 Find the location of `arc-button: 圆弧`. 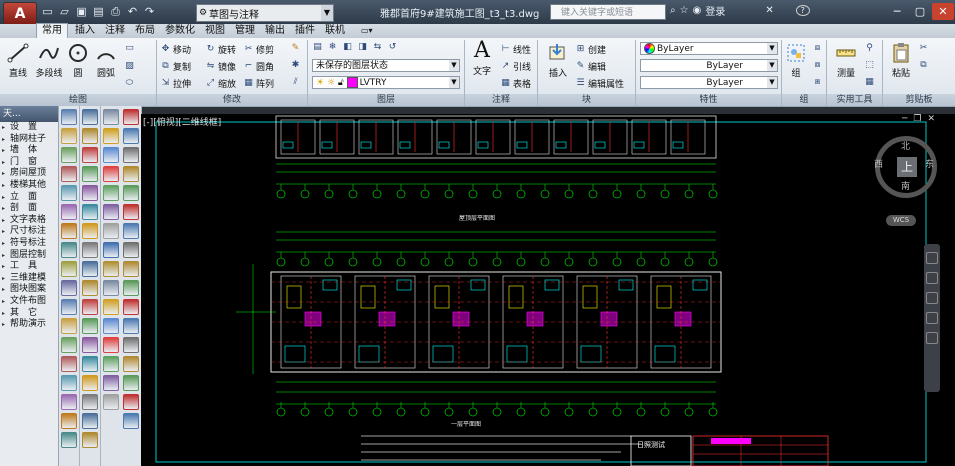

arc-button: 圆弧 is located at coordinates (106, 60).